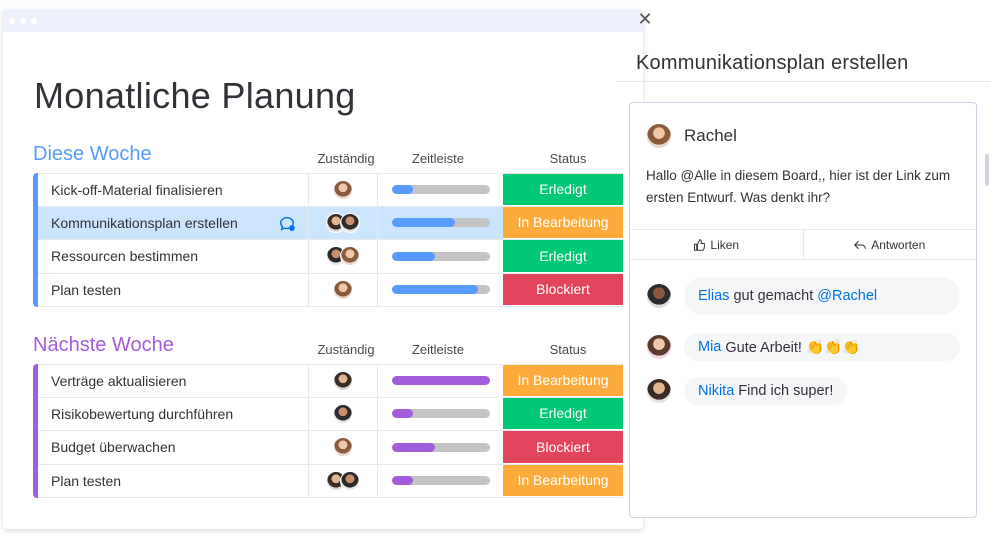  I want to click on item-name: Ressourcen bestimmen, so click(173, 256).